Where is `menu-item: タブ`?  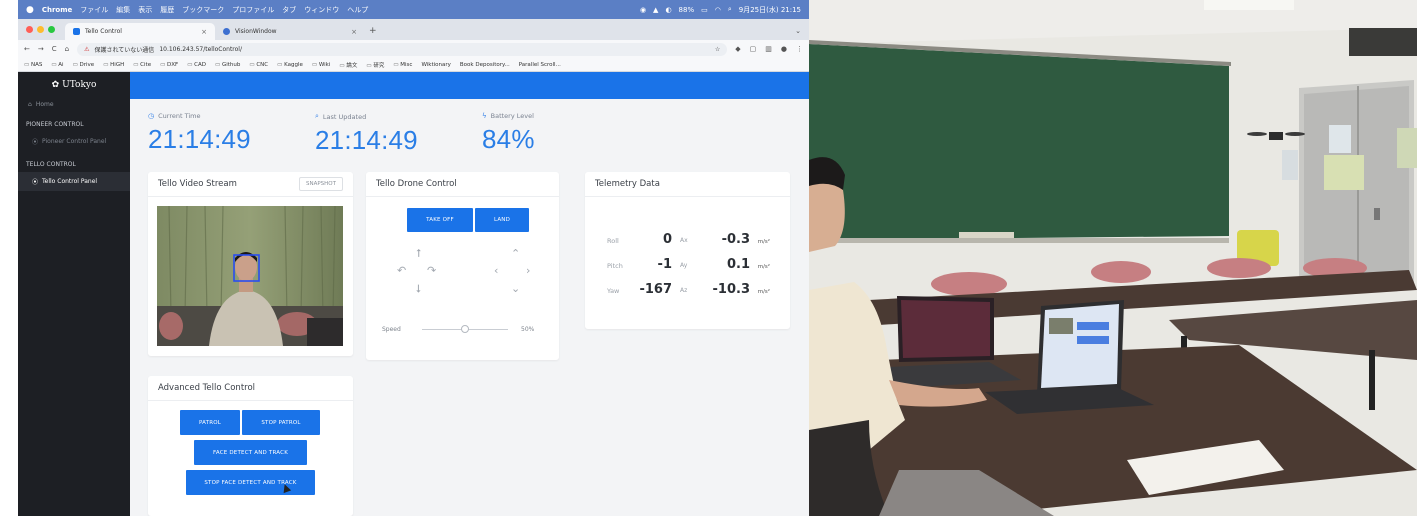 menu-item: タブ is located at coordinates (289, 10).